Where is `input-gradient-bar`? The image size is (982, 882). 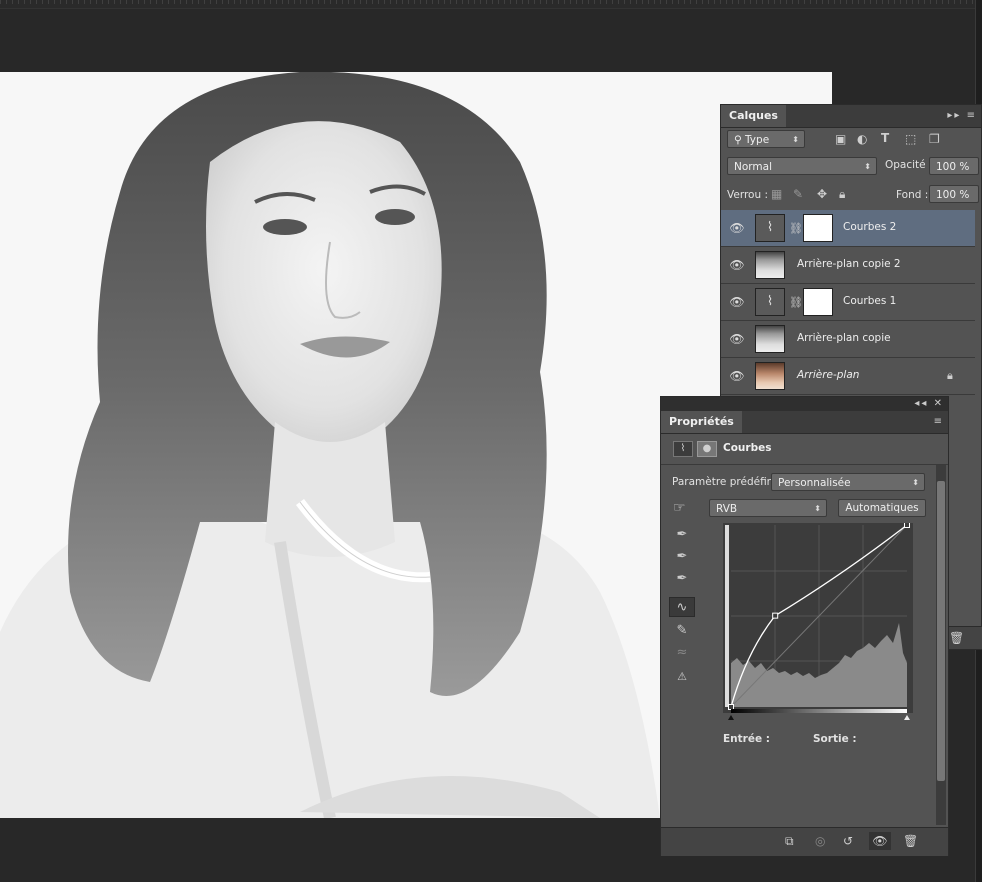 input-gradient-bar is located at coordinates (819, 711).